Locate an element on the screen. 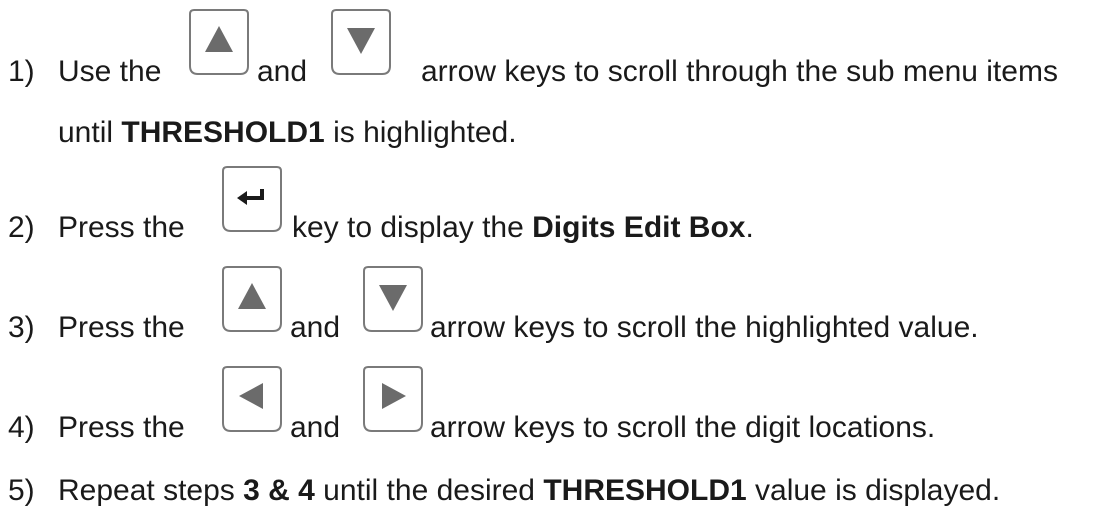 The width and height of the screenshot is (1103, 526). enter-key-icon is located at coordinates (252, 199).